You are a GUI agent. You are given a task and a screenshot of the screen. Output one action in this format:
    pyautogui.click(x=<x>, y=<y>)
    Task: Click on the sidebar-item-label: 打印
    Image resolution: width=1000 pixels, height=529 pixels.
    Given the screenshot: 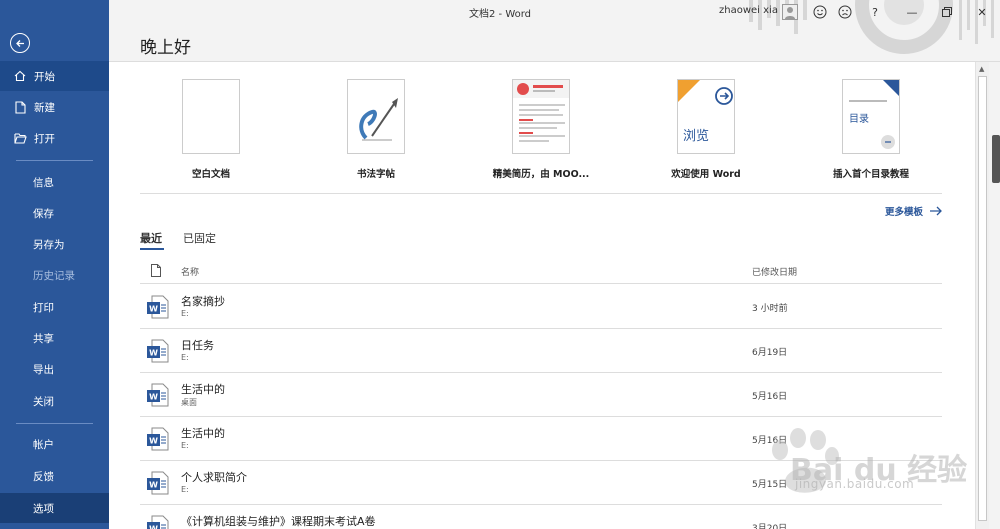 What is the action you would take?
    pyautogui.click(x=43, y=307)
    